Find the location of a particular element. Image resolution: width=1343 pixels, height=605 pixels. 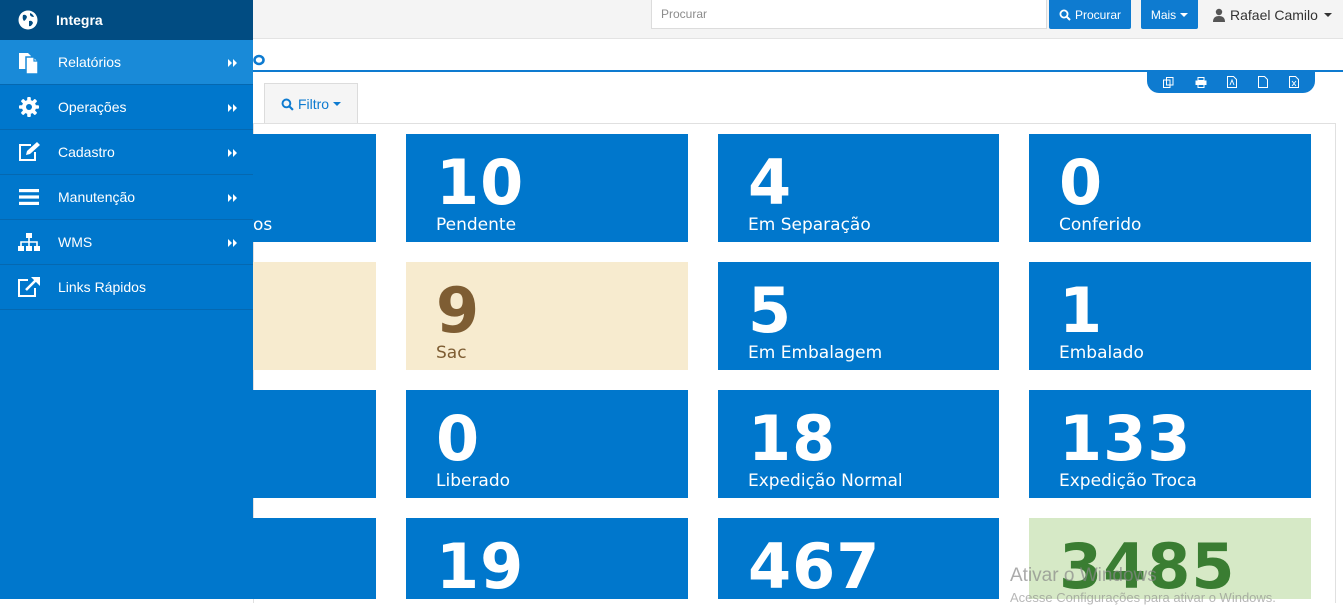

tile-value: 5 is located at coordinates (770, 310).